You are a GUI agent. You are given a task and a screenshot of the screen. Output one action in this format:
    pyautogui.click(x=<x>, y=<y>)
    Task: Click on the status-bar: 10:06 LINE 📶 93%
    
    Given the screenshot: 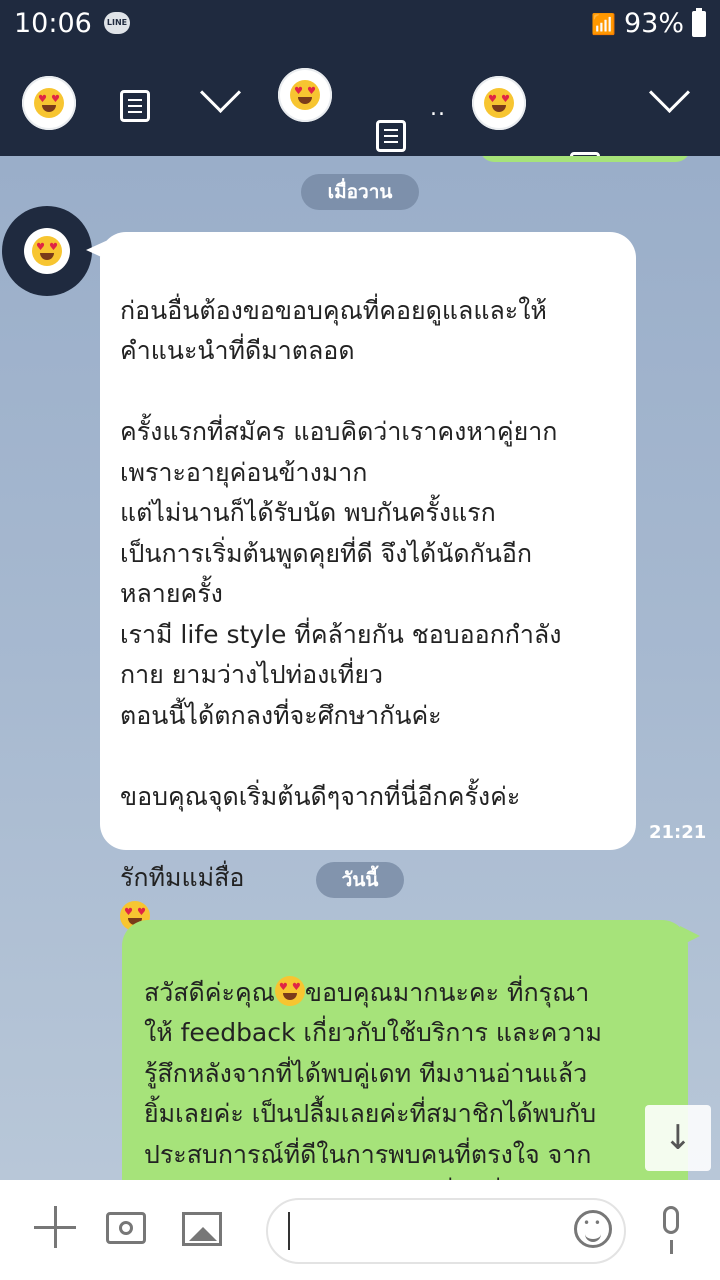 What is the action you would take?
    pyautogui.click(x=360, y=24)
    